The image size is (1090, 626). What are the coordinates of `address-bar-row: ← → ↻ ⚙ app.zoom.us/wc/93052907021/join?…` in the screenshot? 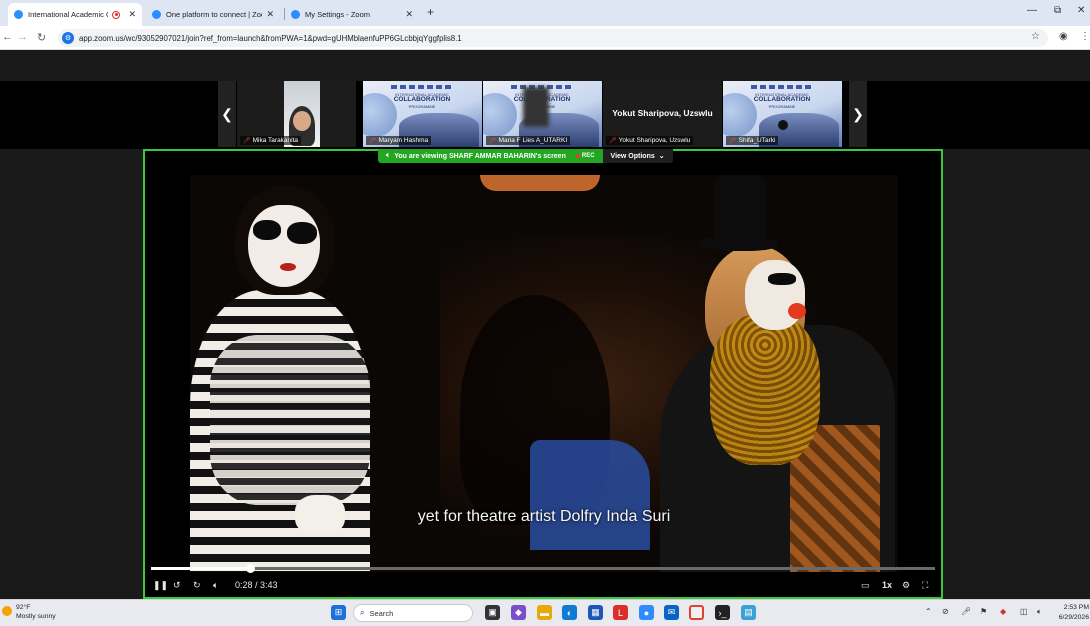 It's located at (545, 38).